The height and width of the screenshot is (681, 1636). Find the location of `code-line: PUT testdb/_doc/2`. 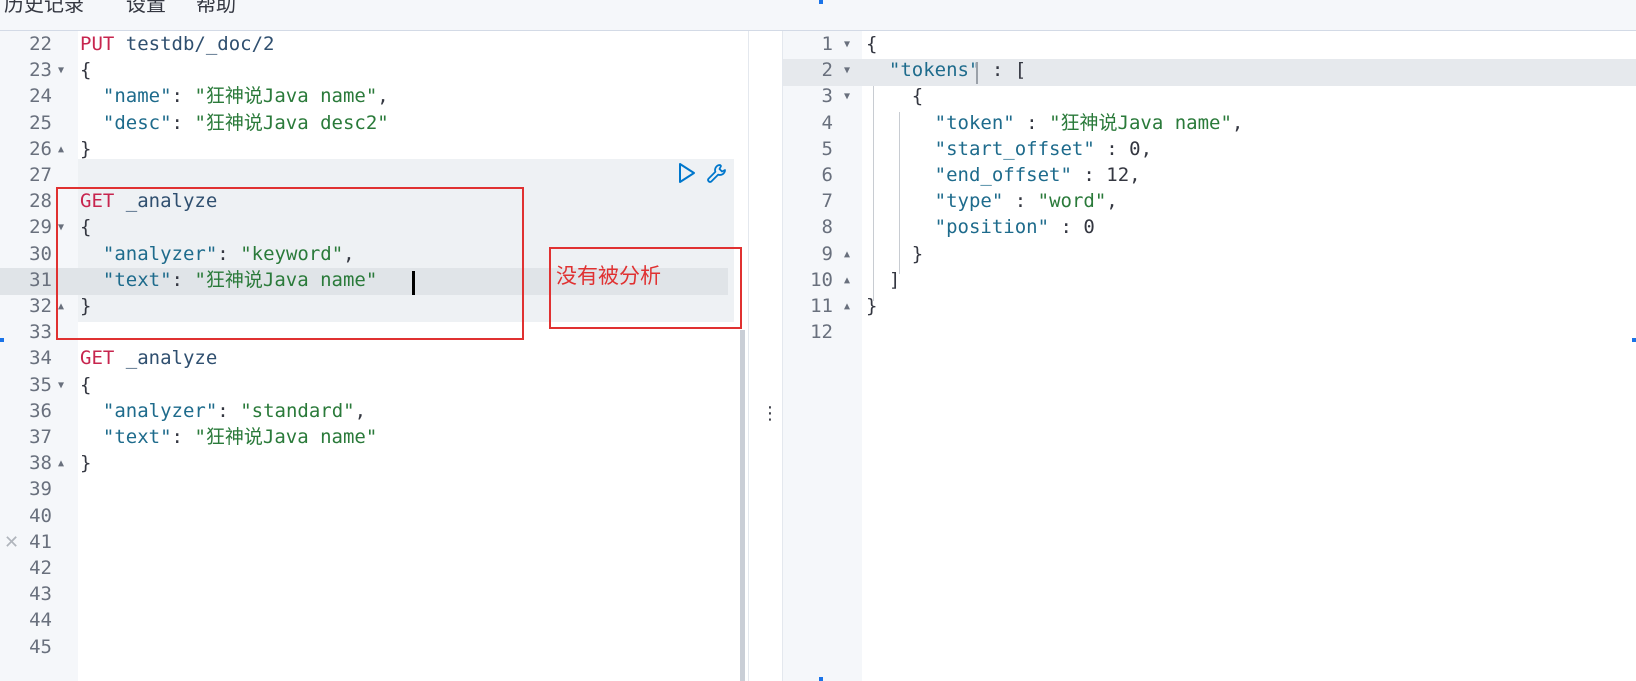

code-line: PUT testdb/_doc/2 is located at coordinates (177, 44).